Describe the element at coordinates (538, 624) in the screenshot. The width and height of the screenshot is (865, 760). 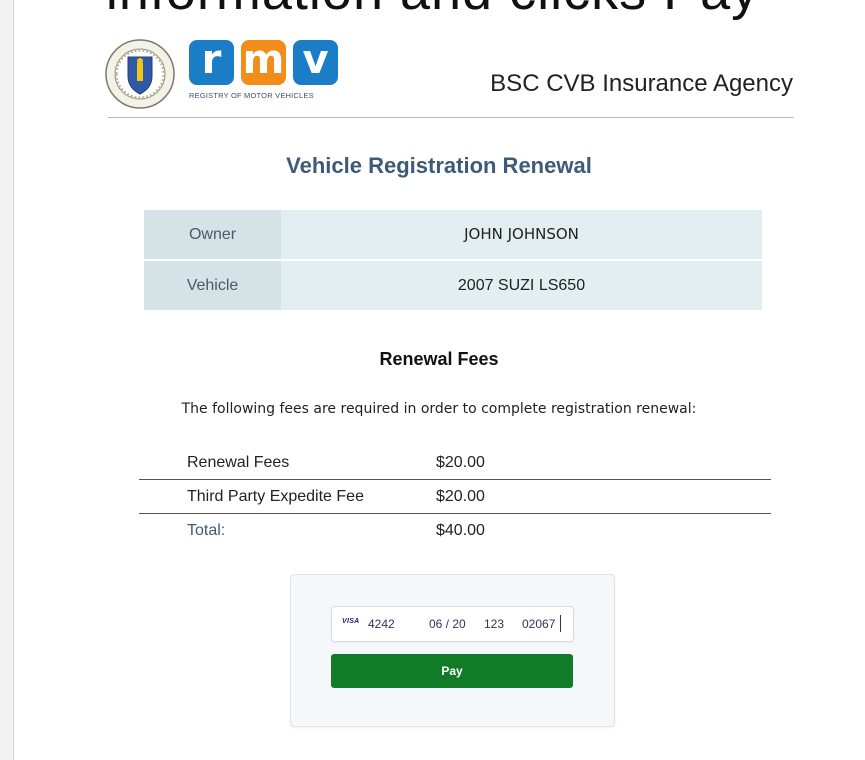
I see `card-zip-field: 02067` at that location.